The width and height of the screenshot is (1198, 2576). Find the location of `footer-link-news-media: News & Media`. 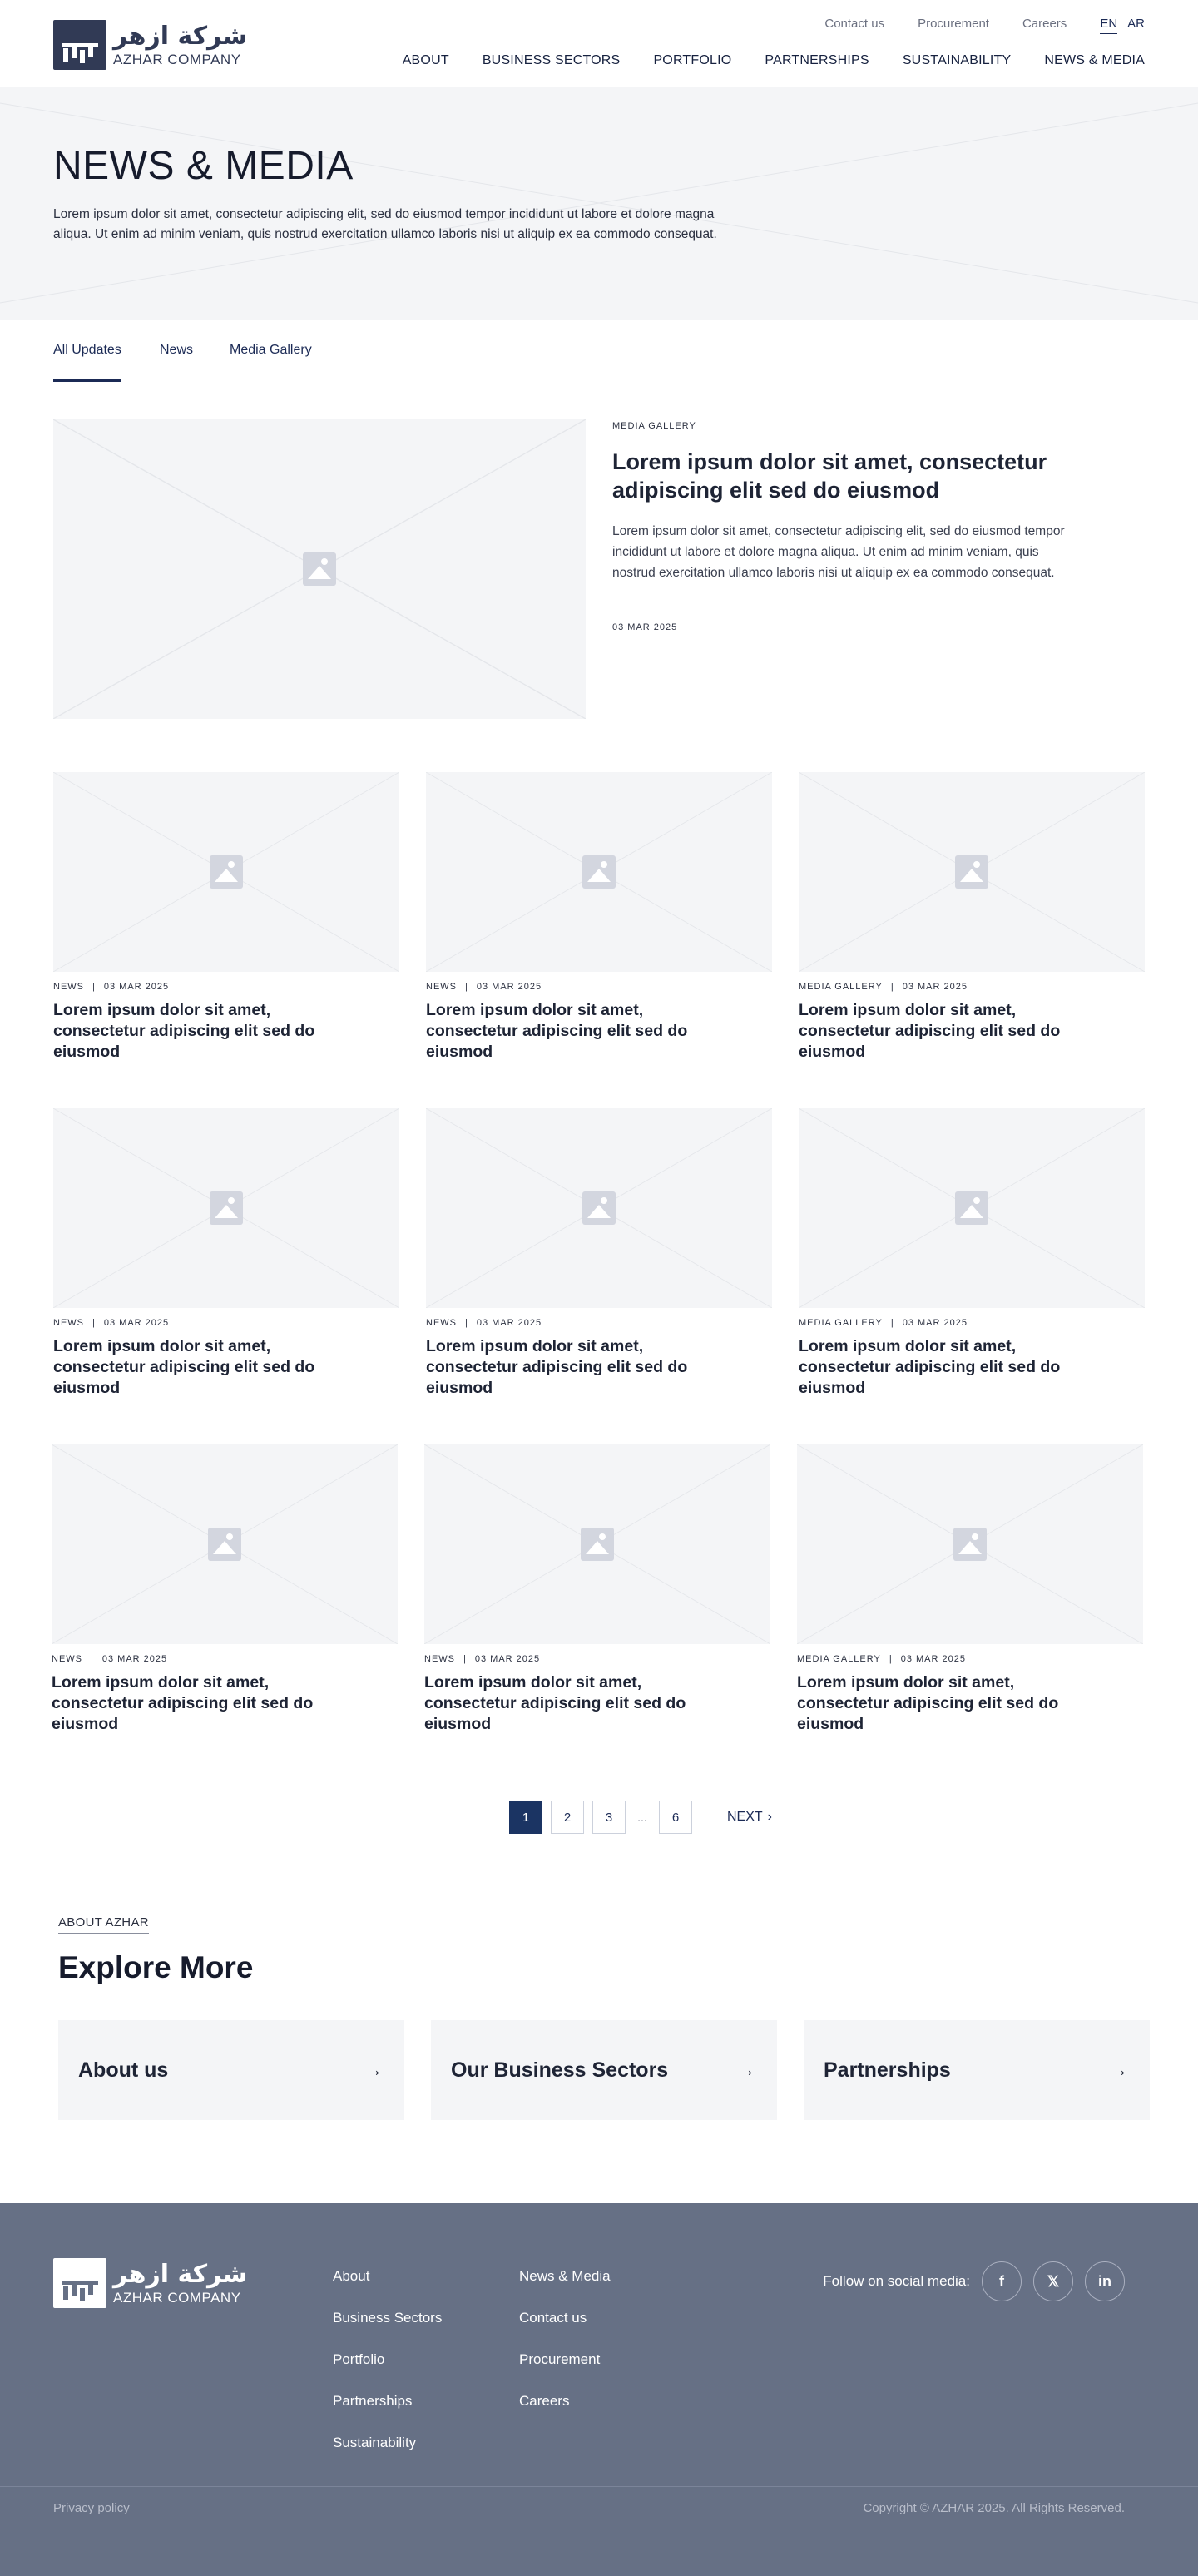

footer-link-news-media: News & Media is located at coordinates (565, 2276).